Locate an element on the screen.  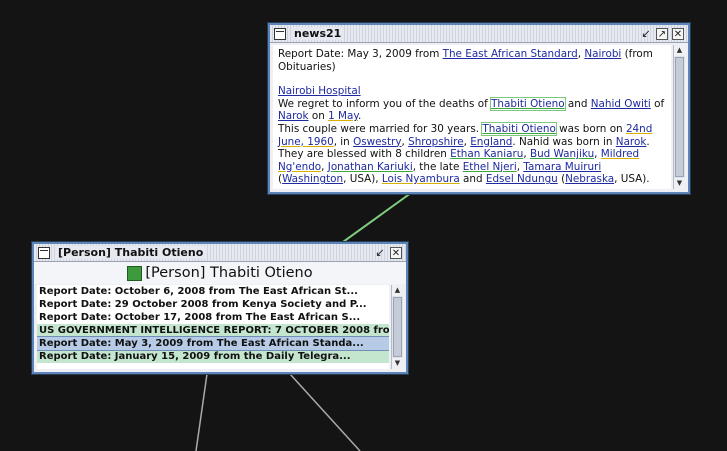
entity-nahid-owiti: Nahid Owiti is located at coordinates (621, 104).